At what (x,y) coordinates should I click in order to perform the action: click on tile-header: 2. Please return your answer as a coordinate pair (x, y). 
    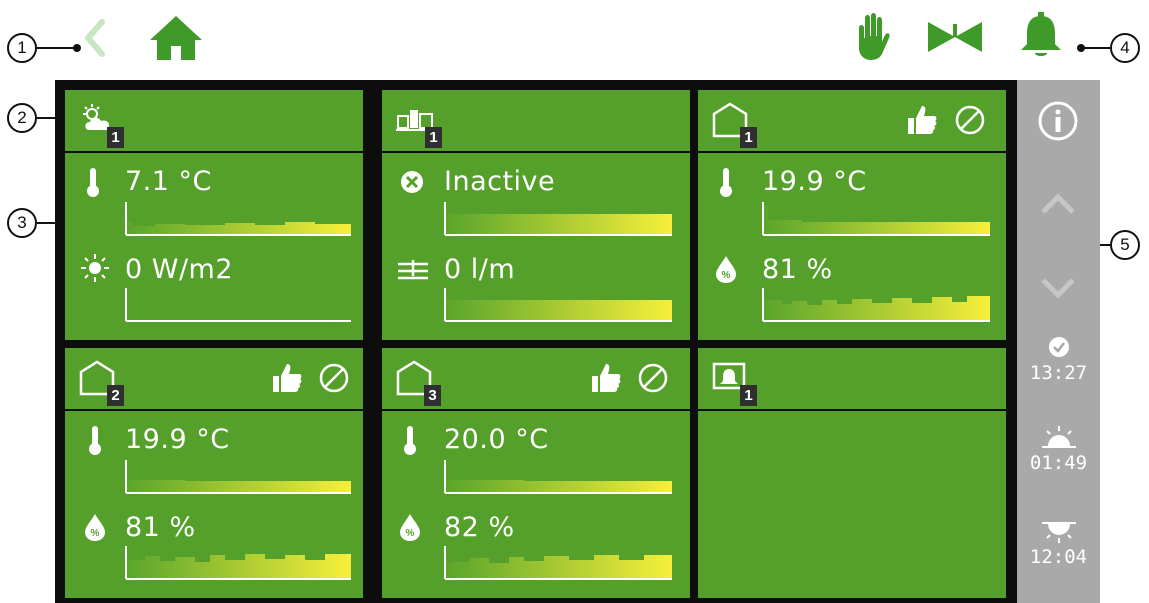
    Looking at the image, I should click on (214, 378).